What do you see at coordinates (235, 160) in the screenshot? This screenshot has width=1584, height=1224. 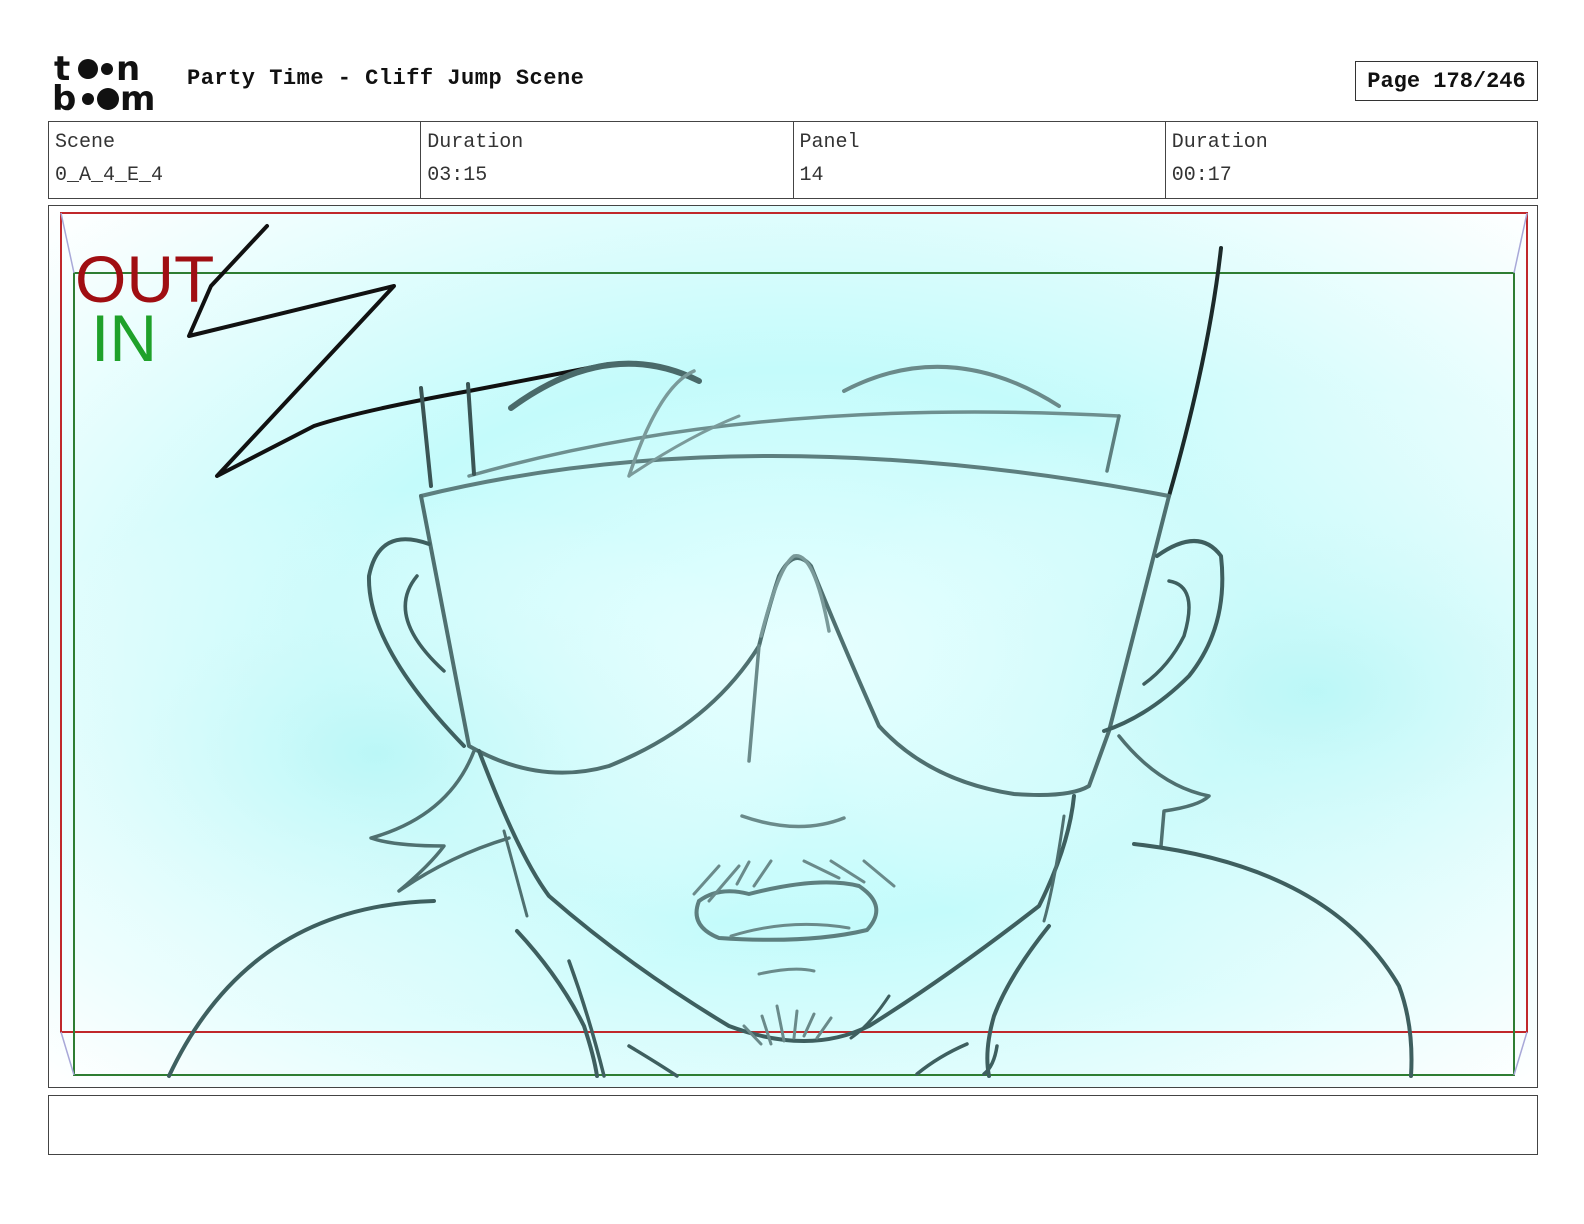 I see `scene-cell: Scene 0_A_4_E_4` at bounding box center [235, 160].